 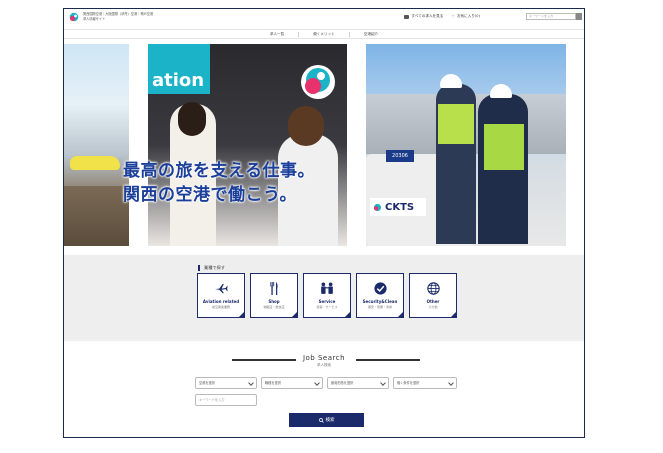 I want to click on favorites-link: ♡ お気に入り(0), so click(x=465, y=16).